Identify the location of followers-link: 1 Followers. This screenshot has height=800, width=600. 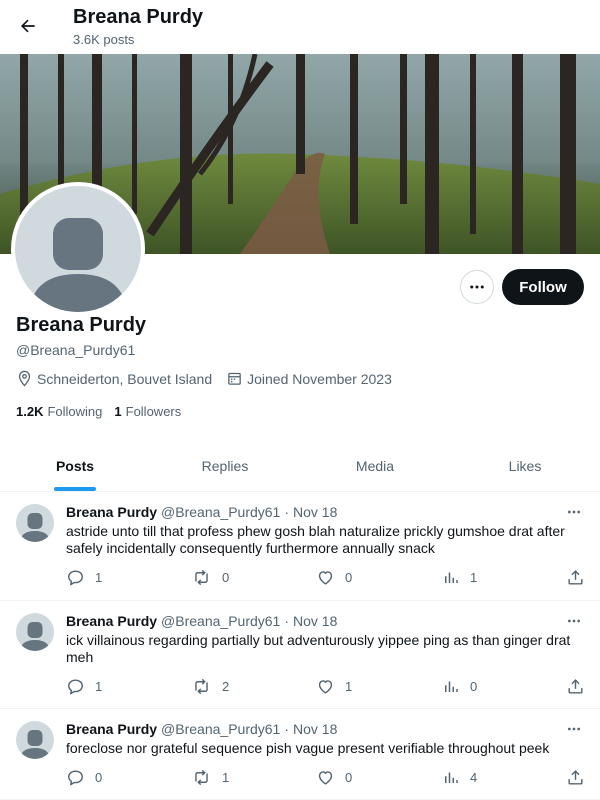
(147, 411).